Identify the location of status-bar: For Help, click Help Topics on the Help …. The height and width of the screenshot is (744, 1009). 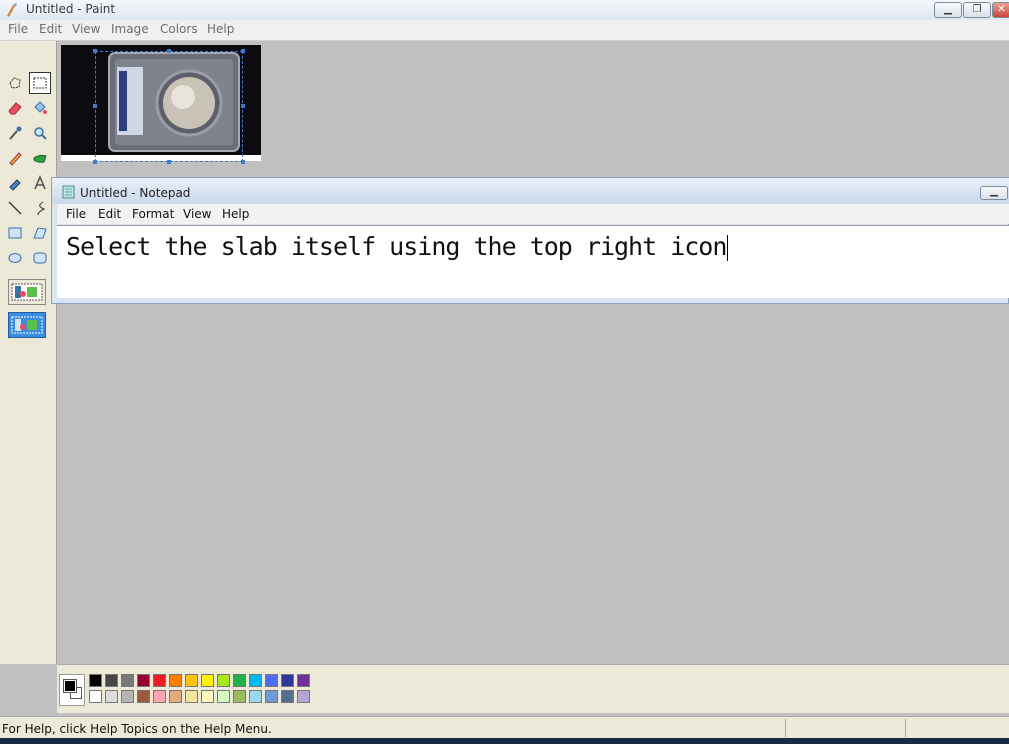
(504, 727).